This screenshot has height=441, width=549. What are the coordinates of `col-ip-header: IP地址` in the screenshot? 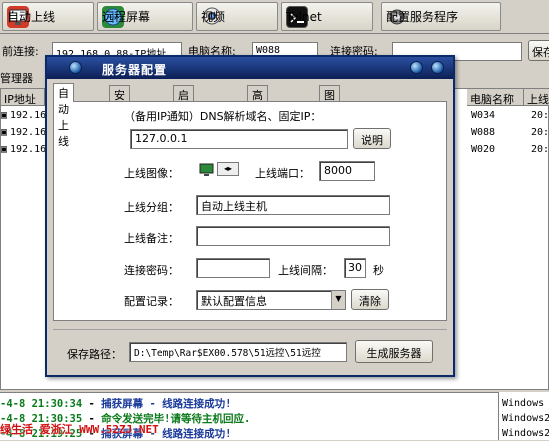 It's located at (23, 97).